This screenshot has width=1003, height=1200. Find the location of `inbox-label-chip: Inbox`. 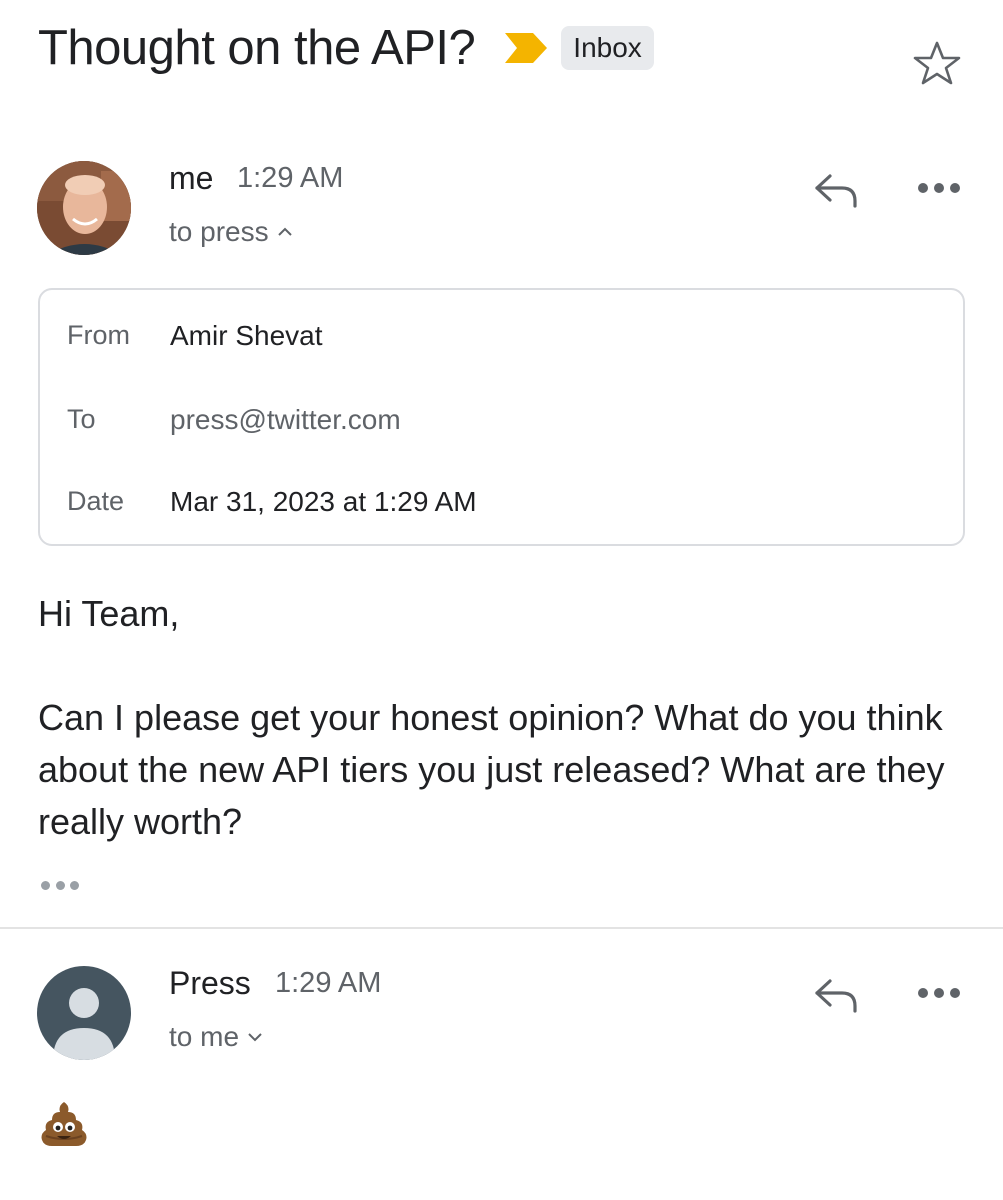

inbox-label-chip: Inbox is located at coordinates (607, 48).